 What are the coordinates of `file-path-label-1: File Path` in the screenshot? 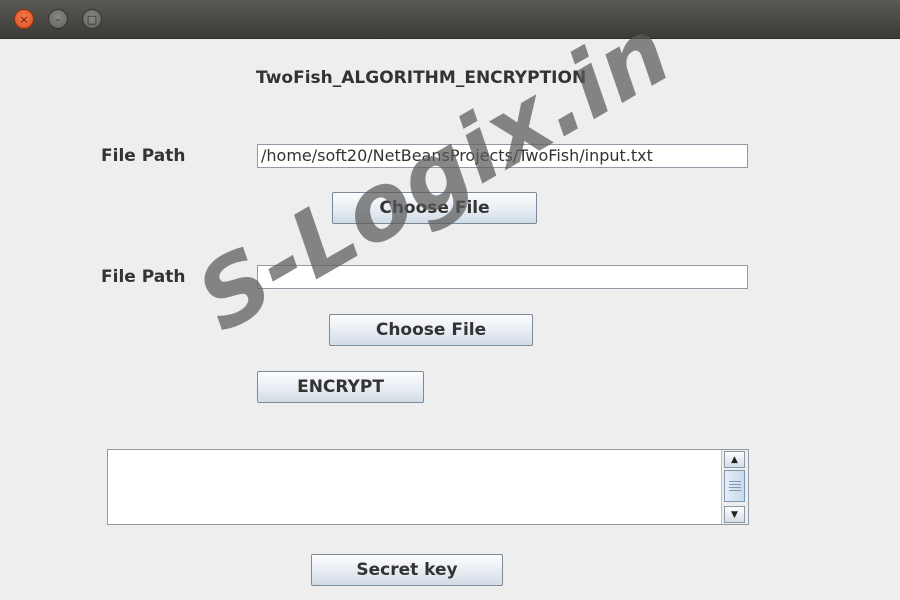 It's located at (143, 156).